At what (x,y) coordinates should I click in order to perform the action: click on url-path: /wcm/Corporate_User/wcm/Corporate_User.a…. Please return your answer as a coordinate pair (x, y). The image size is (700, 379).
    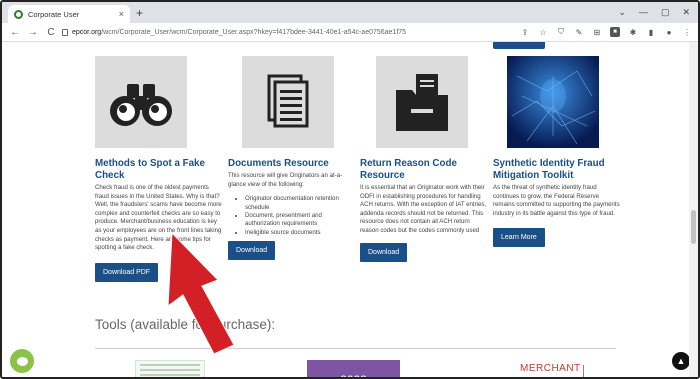
    Looking at the image, I should click on (254, 32).